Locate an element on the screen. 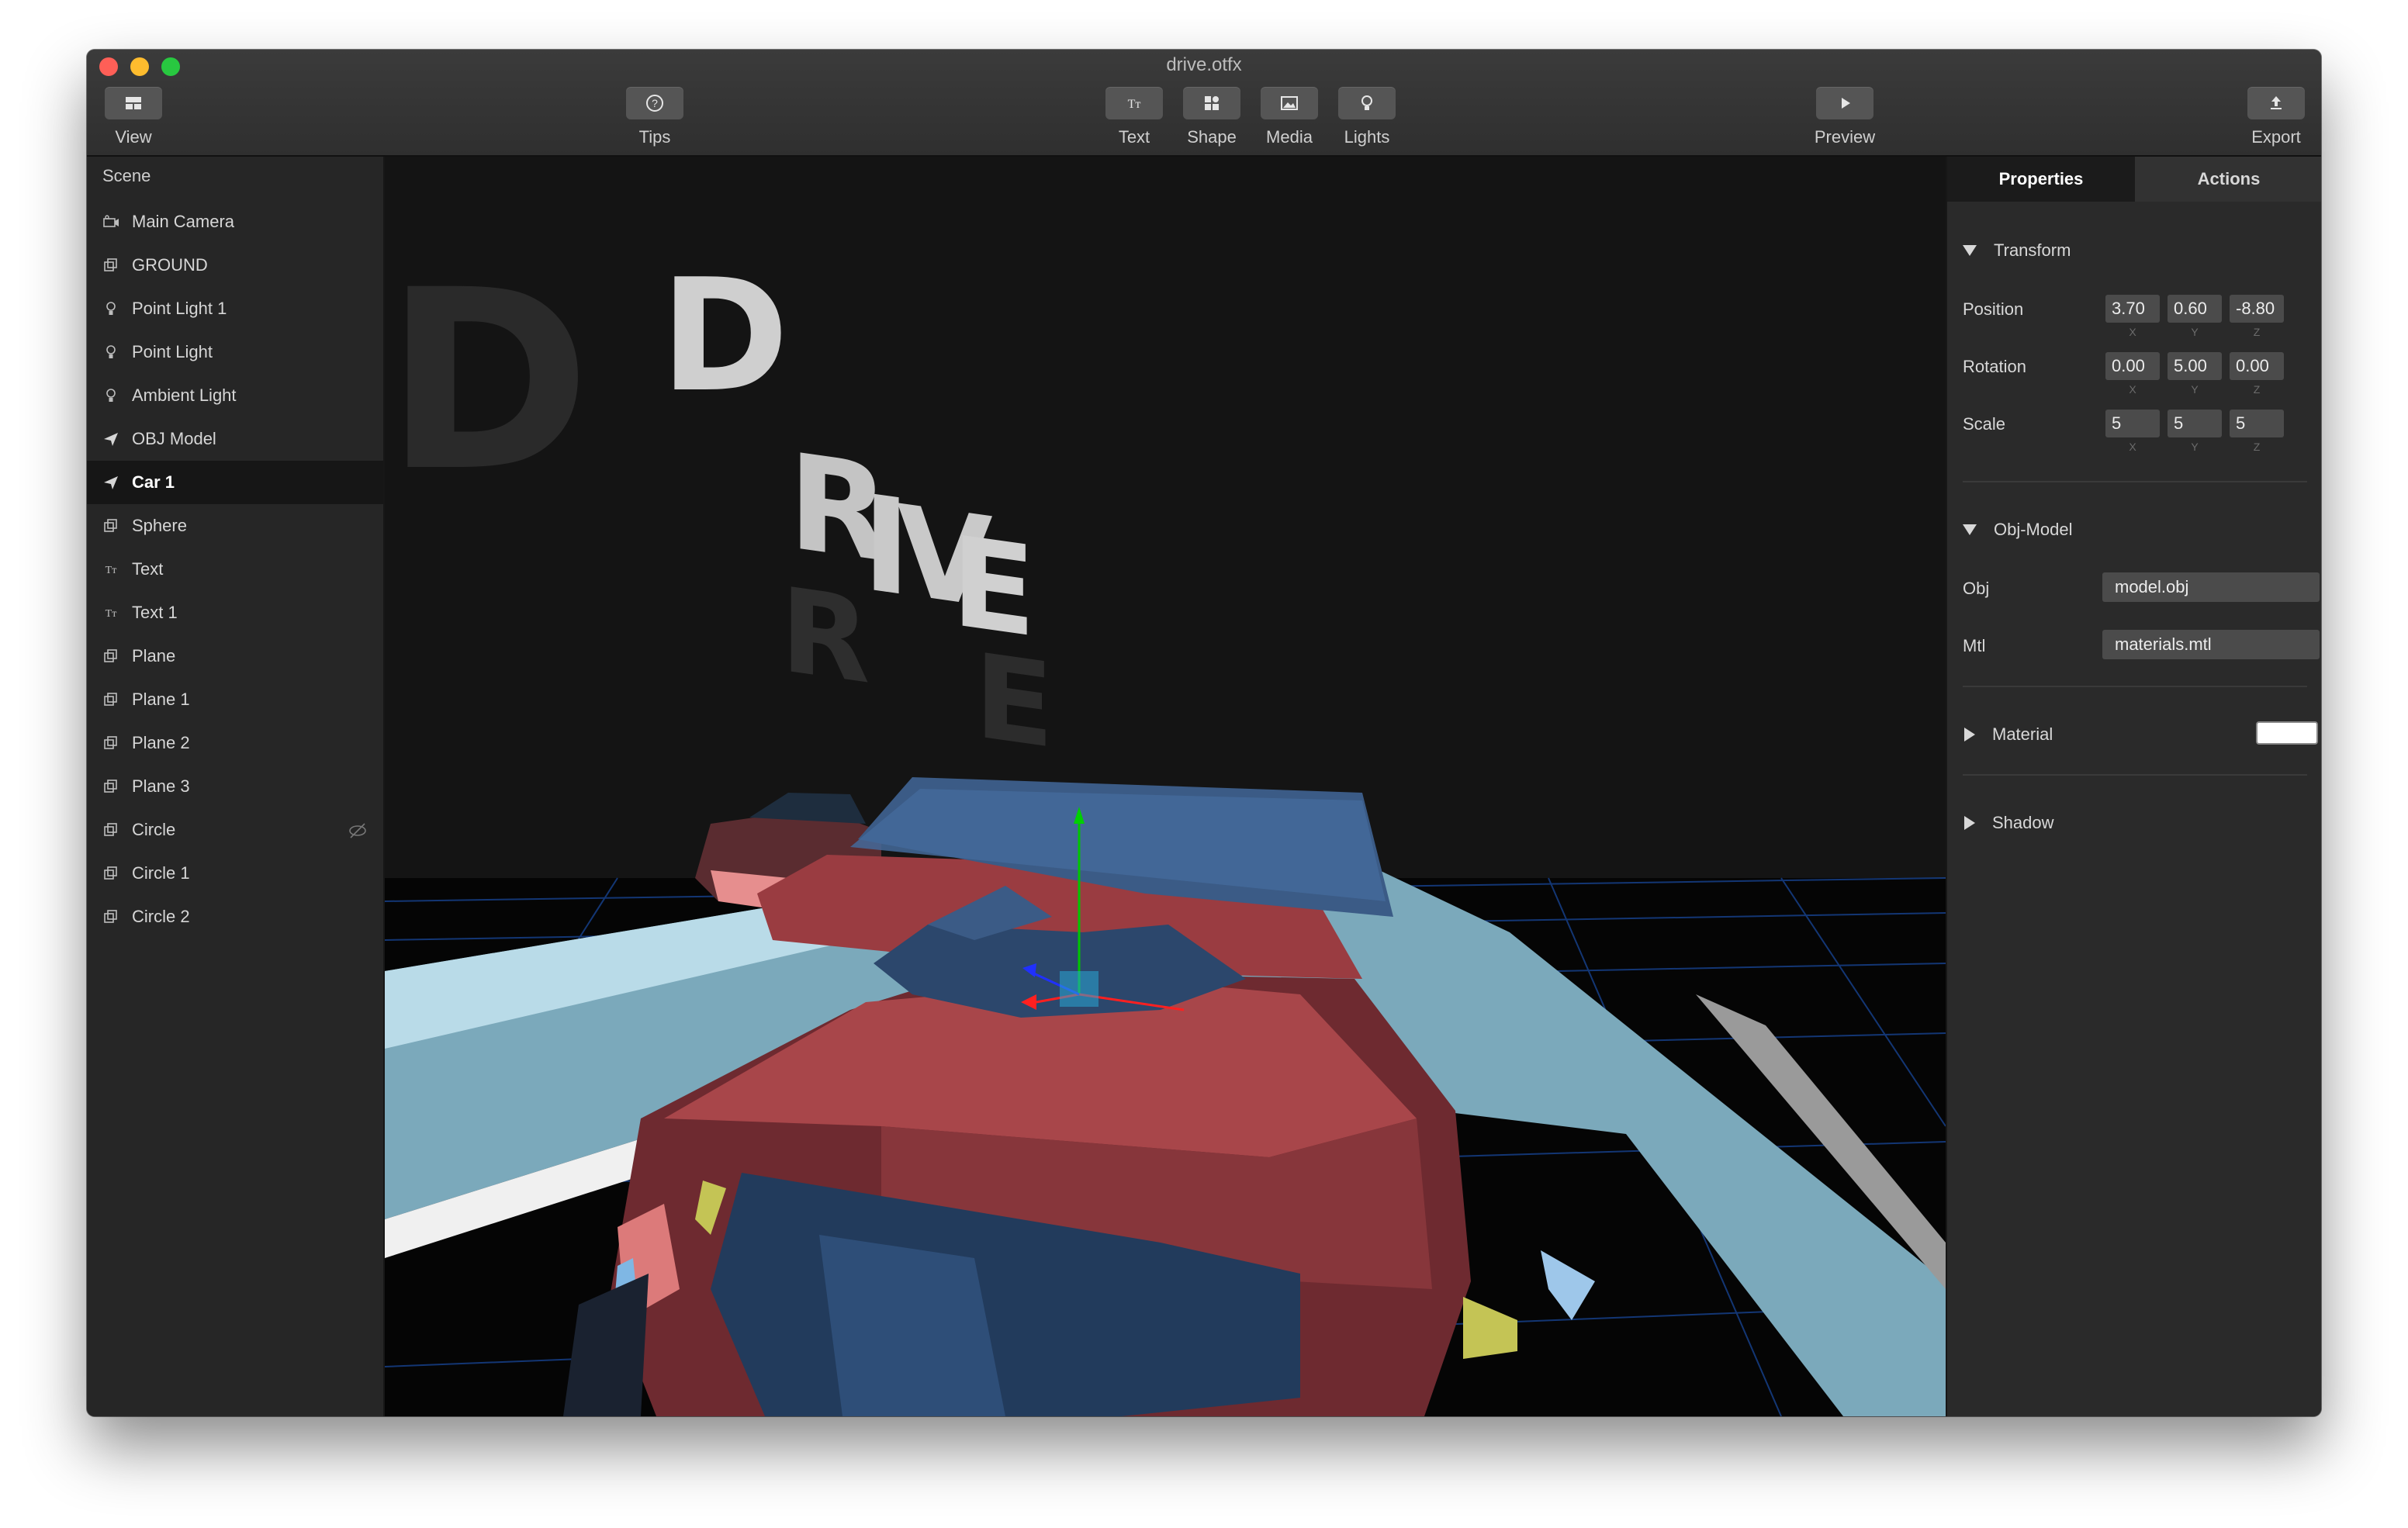  material-color-swatch is located at coordinates (2287, 733).